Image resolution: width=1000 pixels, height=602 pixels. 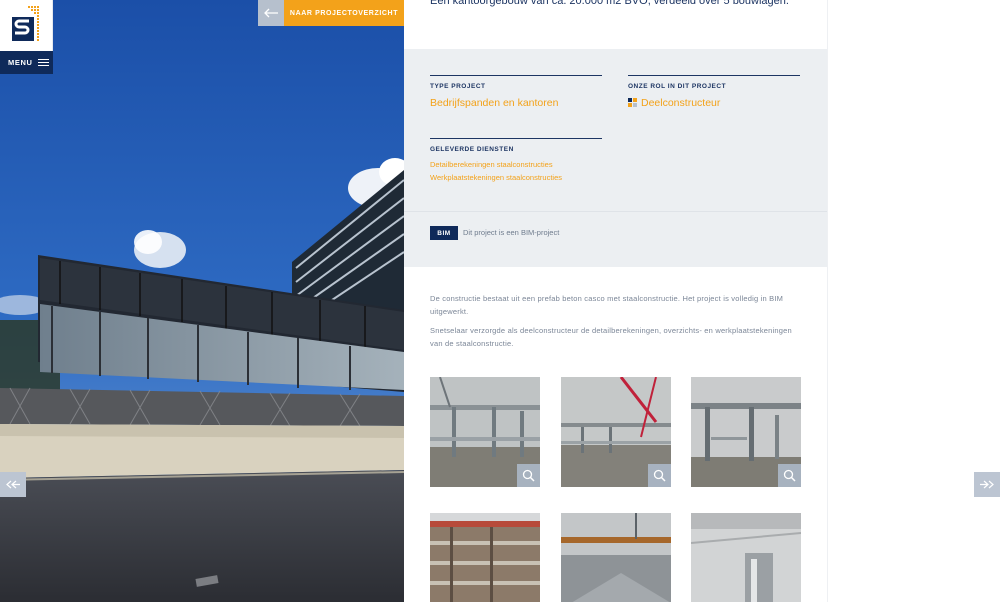 What do you see at coordinates (516, 178) in the screenshot?
I see `service-item: Werkplaatstekeningen staalconstructies` at bounding box center [516, 178].